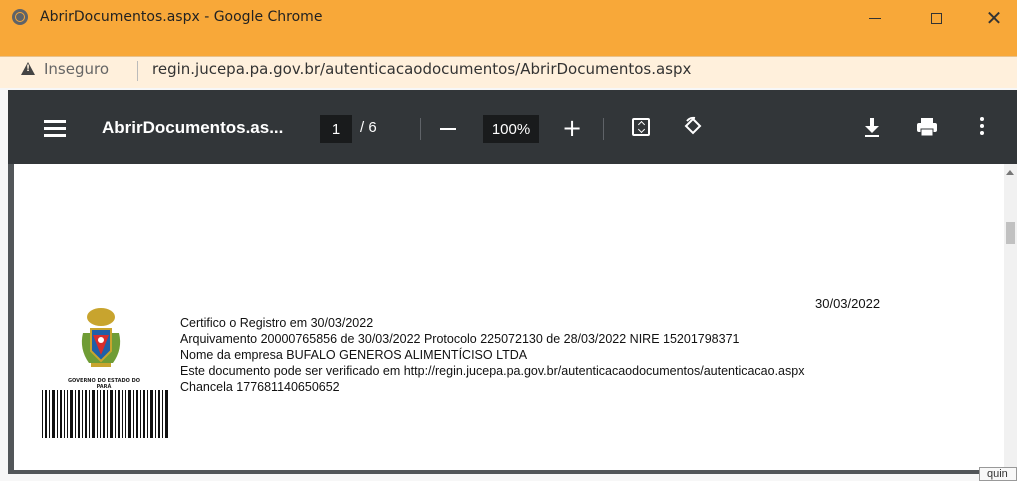  Describe the element at coordinates (508, 18) in the screenshot. I see `title-row: AbrirDocumentos.aspx - Google Chrome ✕` at that location.